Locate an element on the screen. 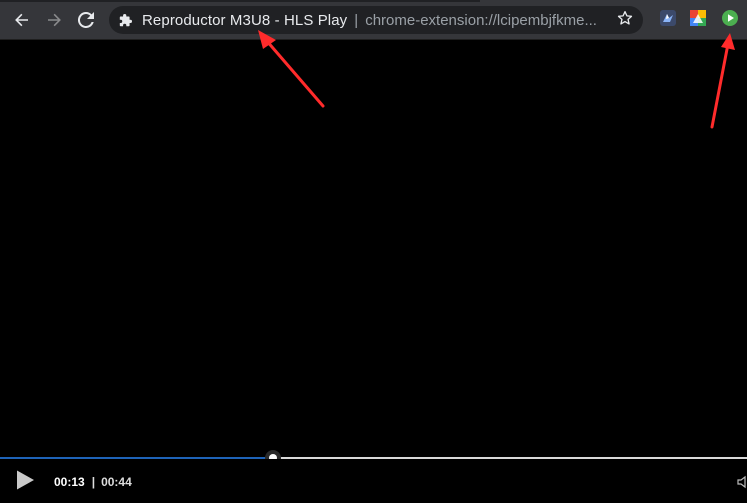  photos-icon is located at coordinates (698, 20).